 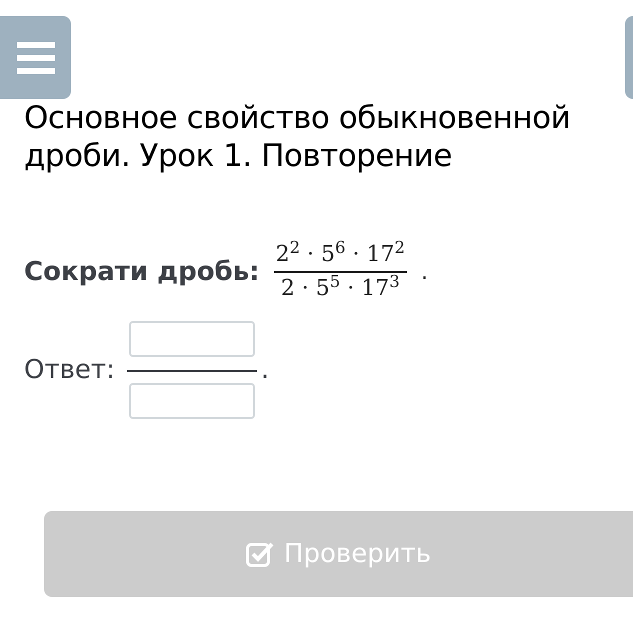 I want to click on menu-icon, so click(x=35, y=58).